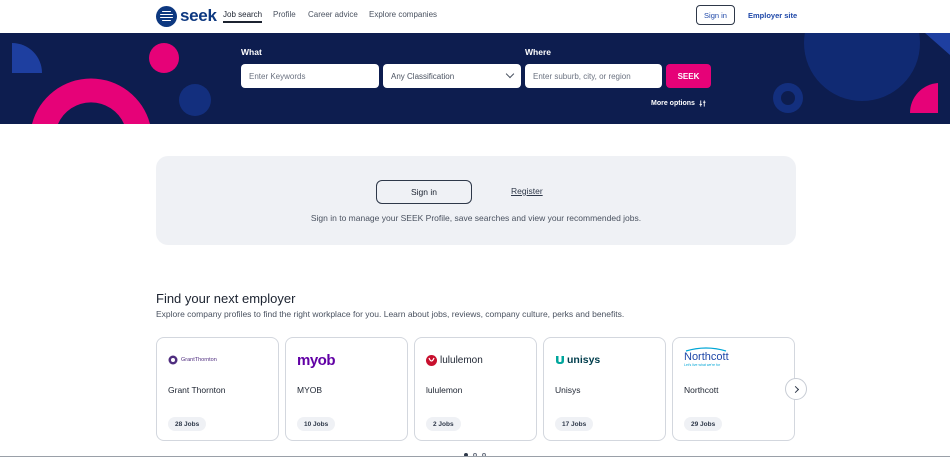  What do you see at coordinates (251, 52) in the screenshot?
I see `what-label: What` at bounding box center [251, 52].